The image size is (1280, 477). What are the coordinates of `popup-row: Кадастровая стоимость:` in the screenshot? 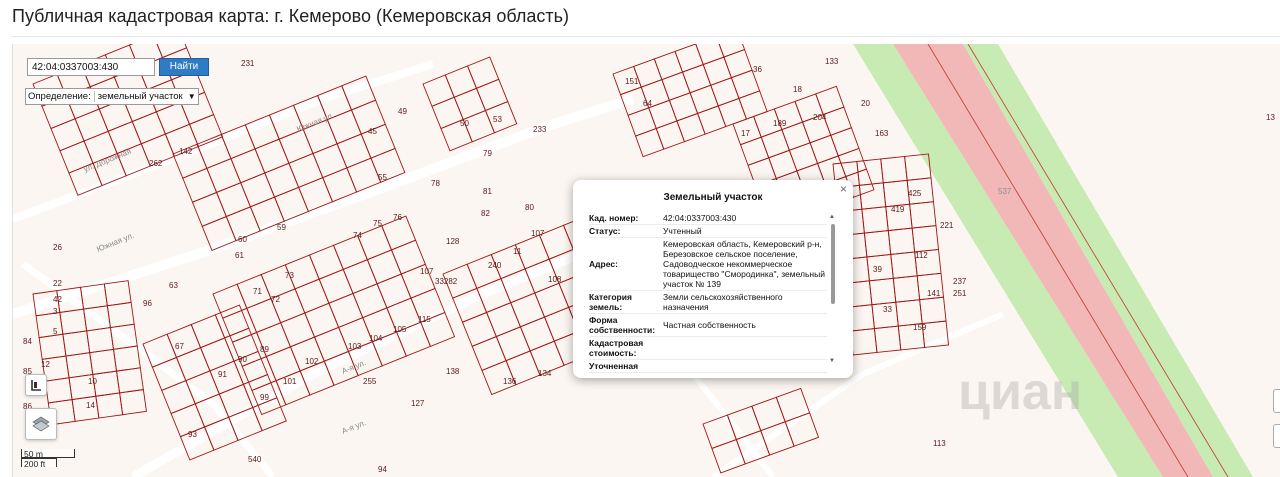 It's located at (708, 348).